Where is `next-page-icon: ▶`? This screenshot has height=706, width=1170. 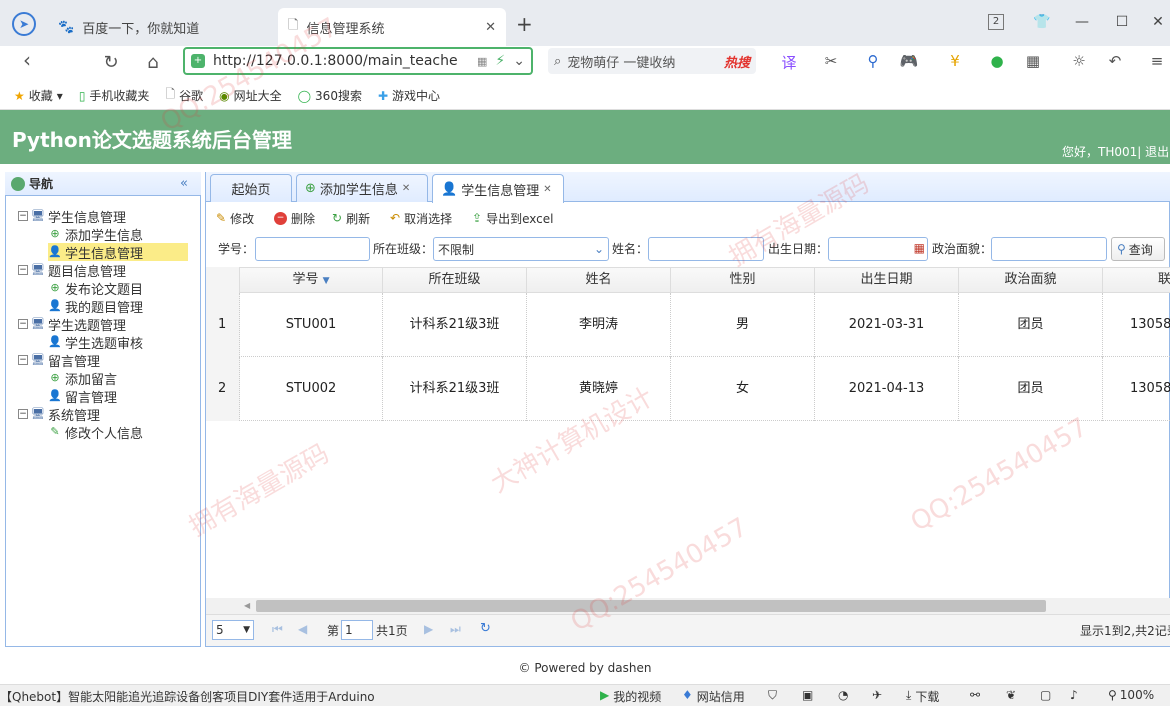
next-page-icon: ▶ is located at coordinates (428, 629).